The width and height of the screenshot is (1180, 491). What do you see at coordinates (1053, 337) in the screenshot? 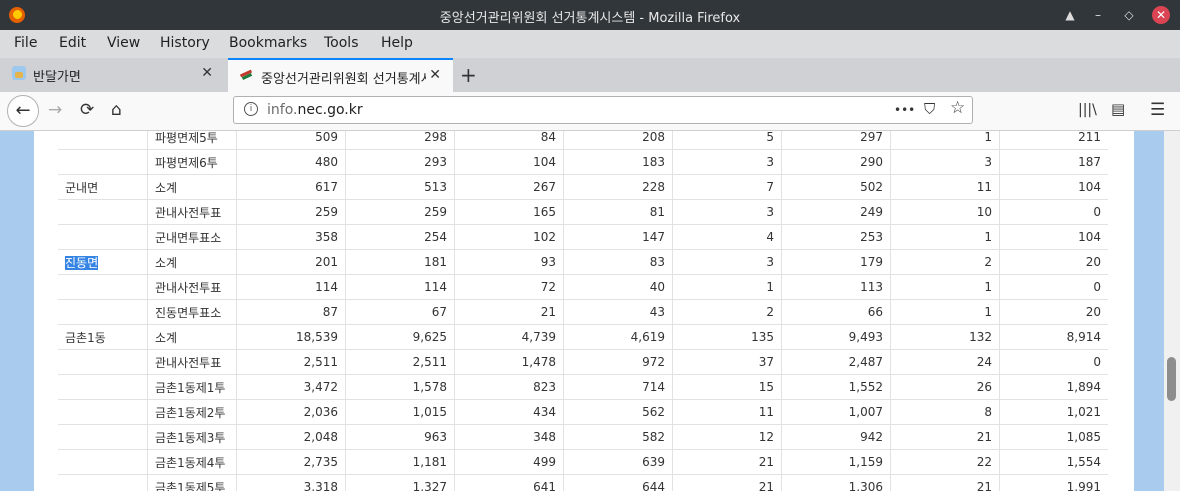
I see `value-cell: 8,914` at bounding box center [1053, 337].